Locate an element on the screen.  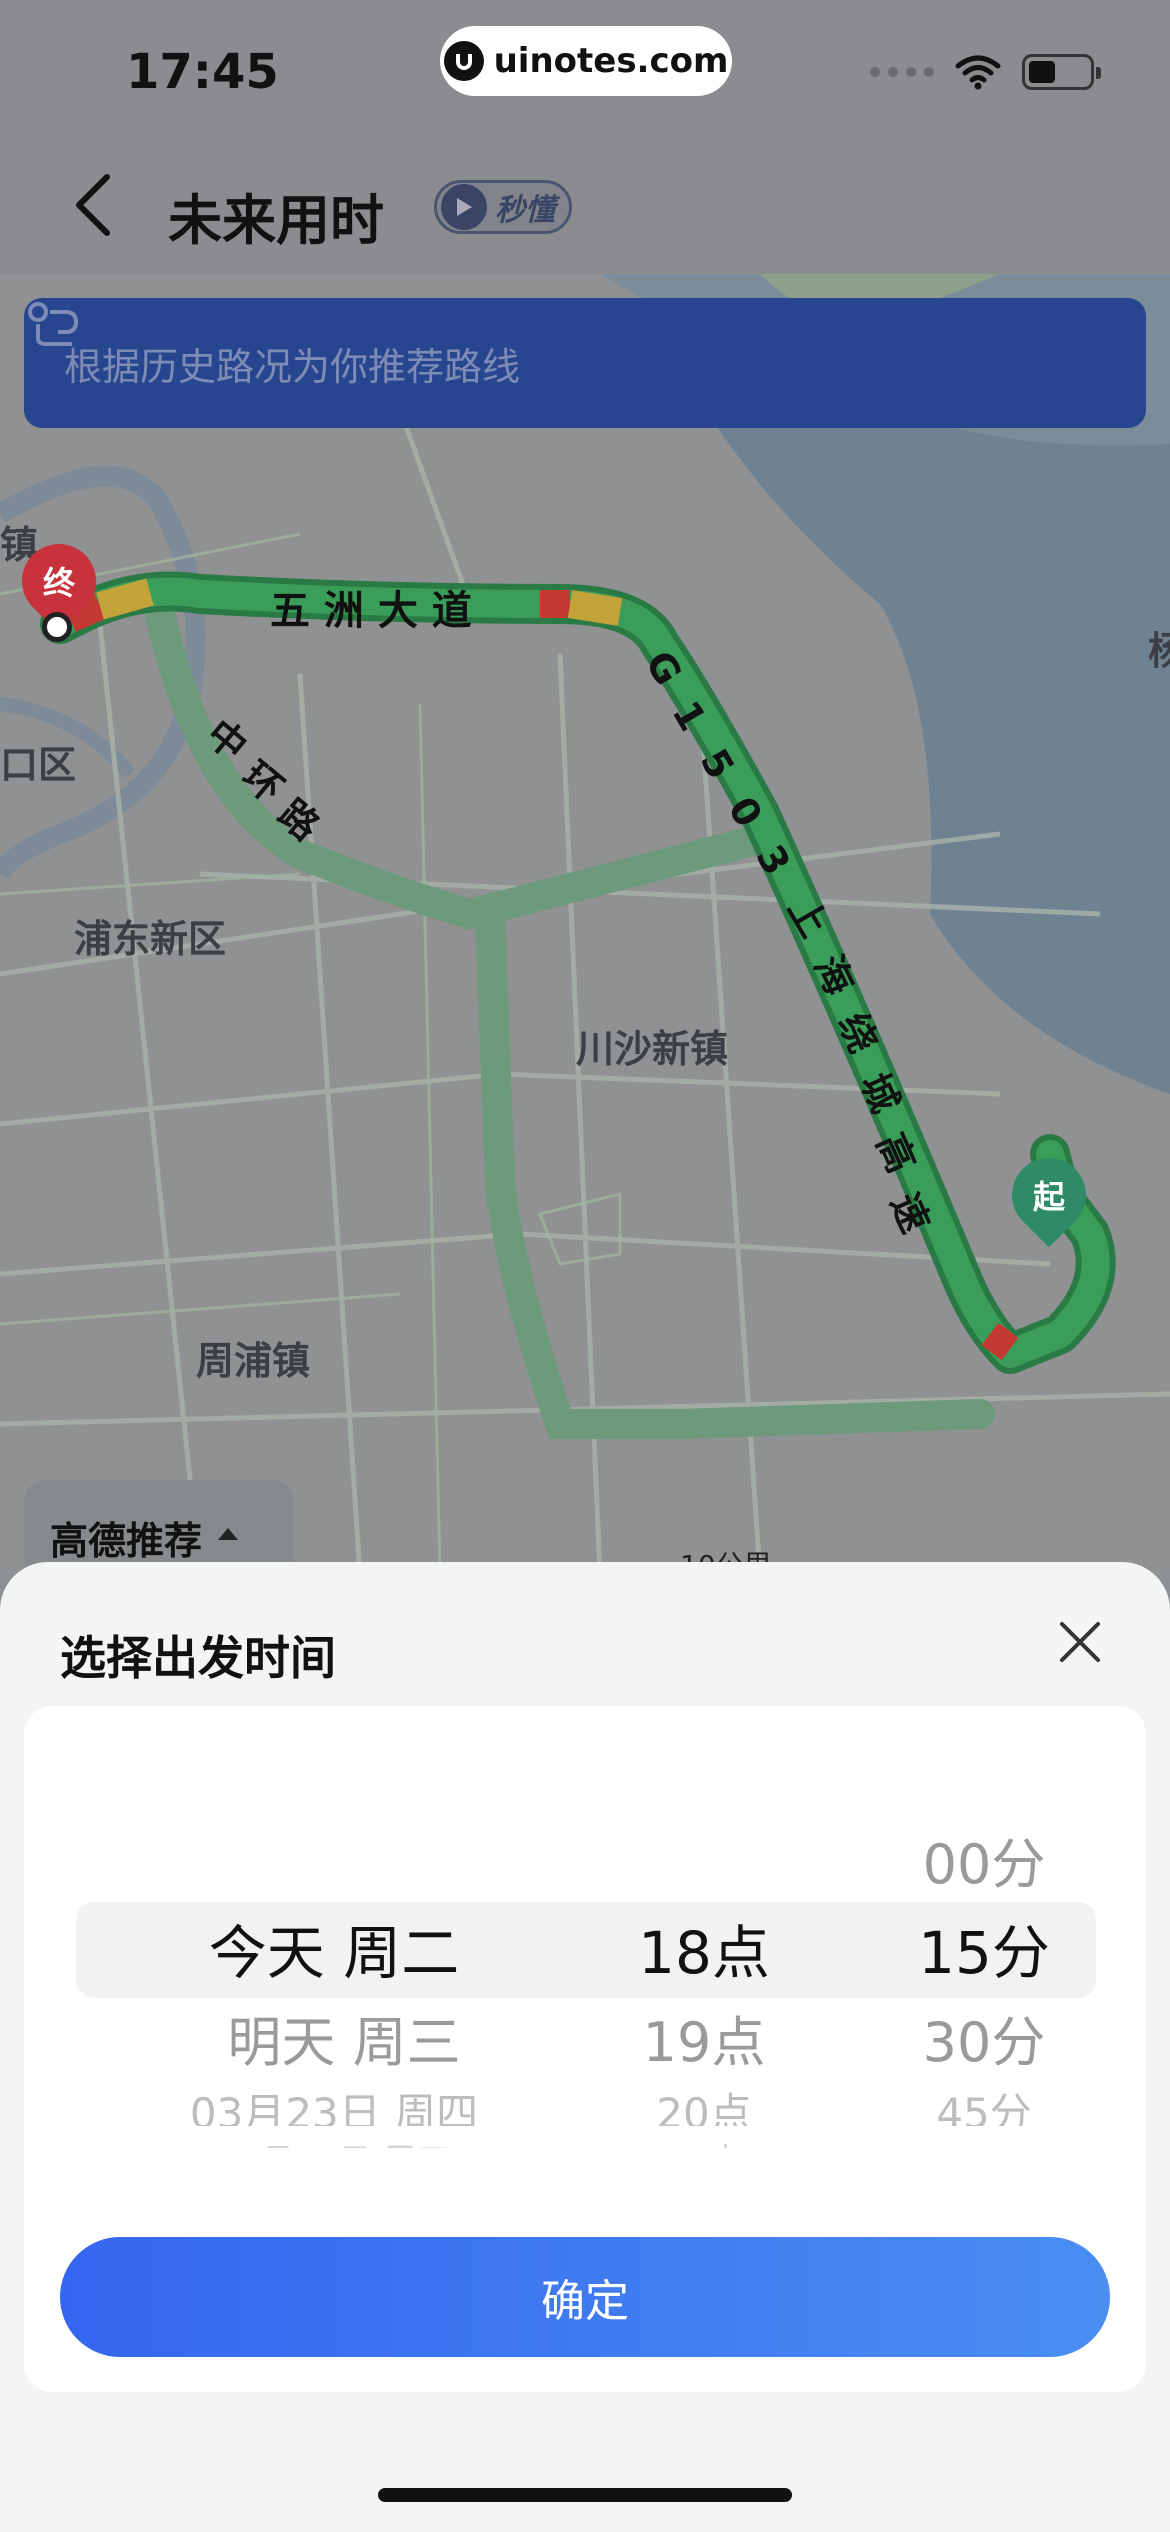
status-icons is located at coordinates (985, 72).